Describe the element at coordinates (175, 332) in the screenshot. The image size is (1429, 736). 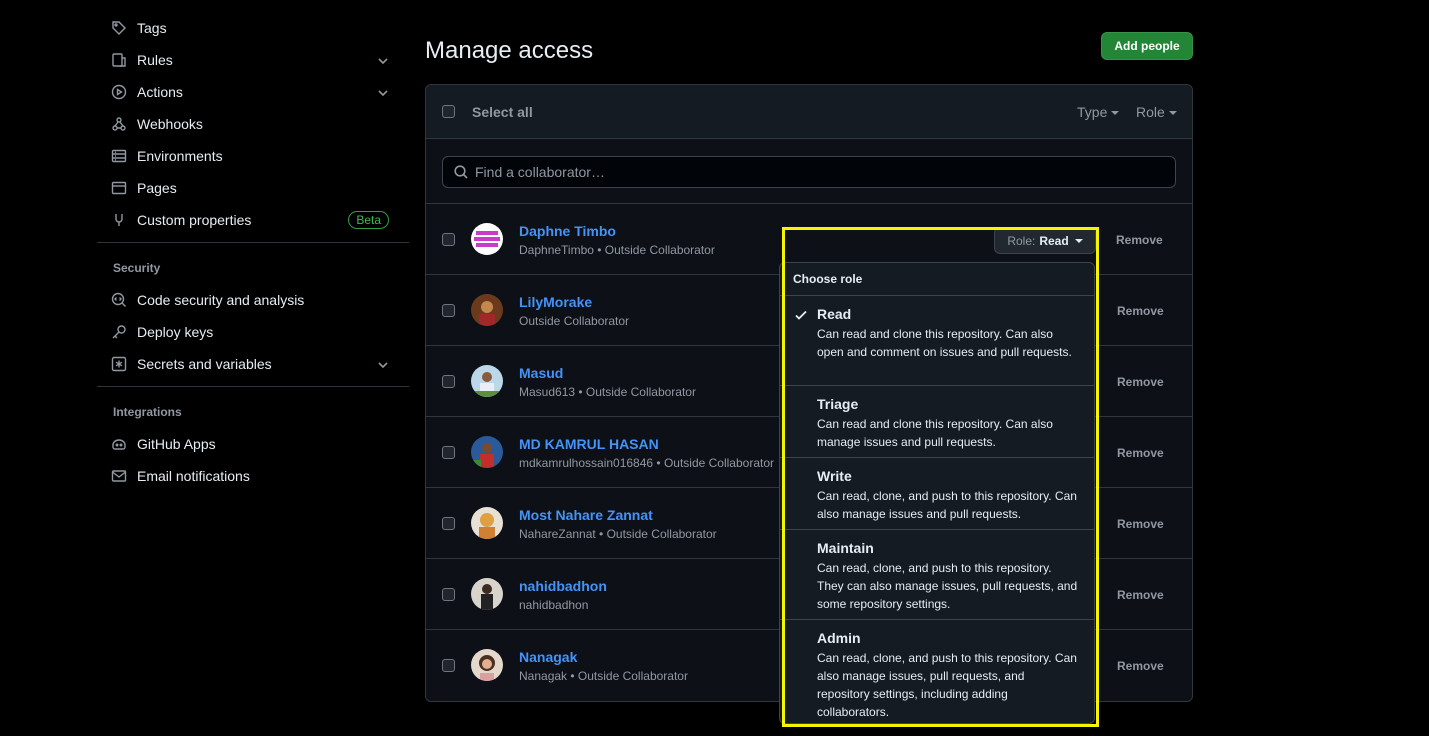
I see `sidebar-item-label: Deploy keys` at that location.